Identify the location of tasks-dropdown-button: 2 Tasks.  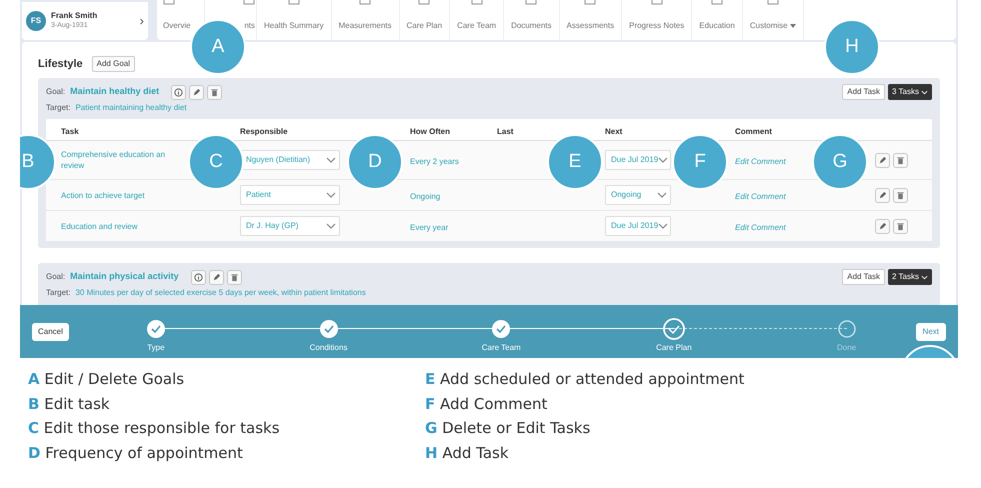
(910, 277).